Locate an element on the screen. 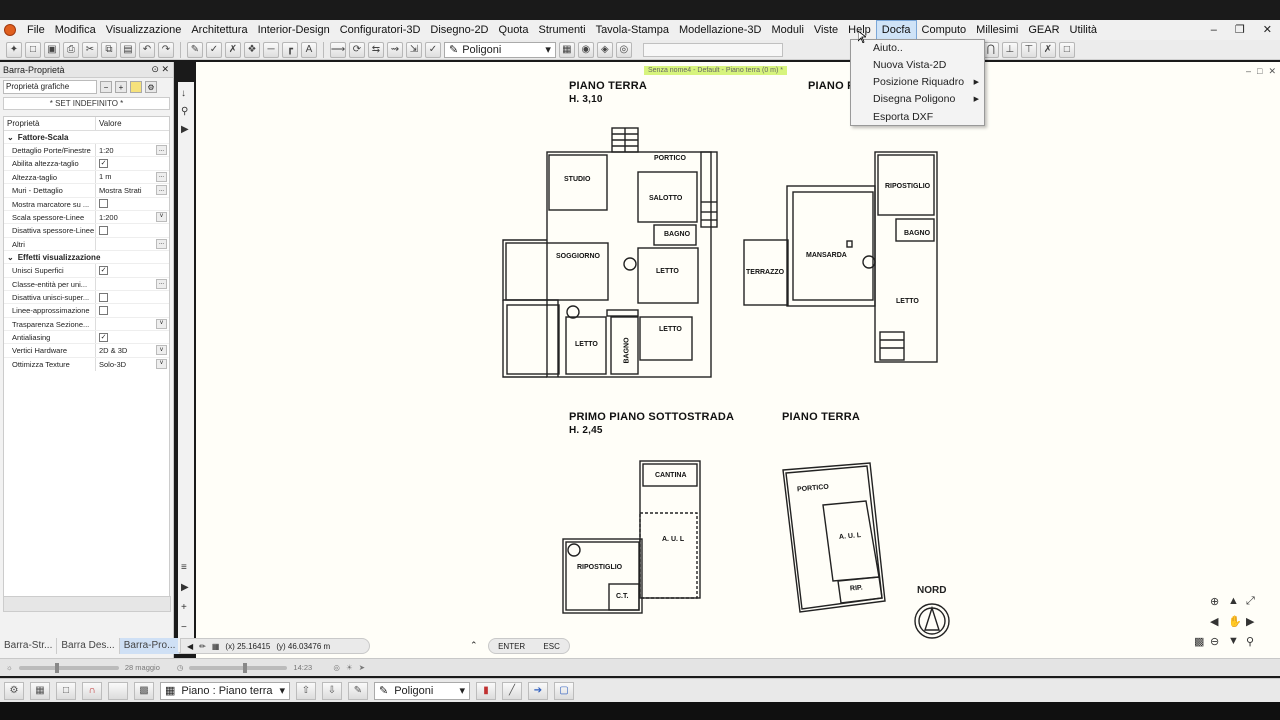 The height and width of the screenshot is (720, 1280). menu-strumenti: Strumenti is located at coordinates (561, 30).